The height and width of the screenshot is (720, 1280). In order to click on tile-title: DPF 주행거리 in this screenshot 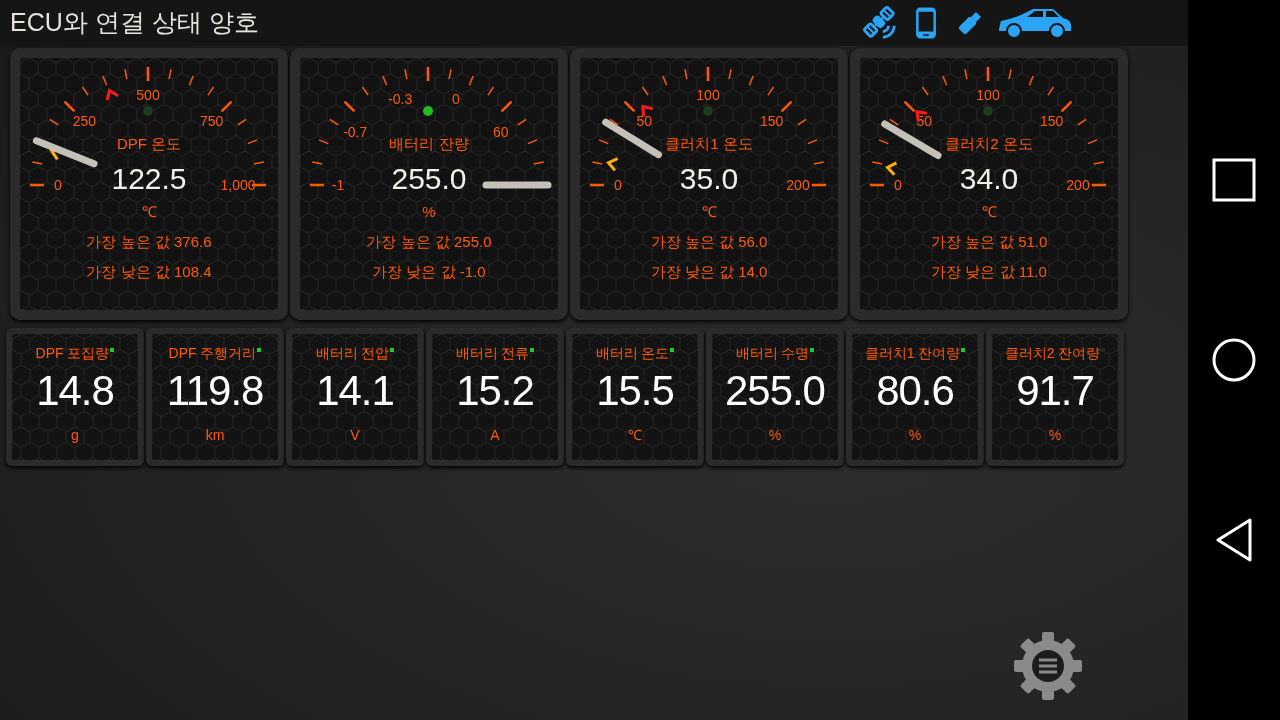, I will do `click(212, 353)`.